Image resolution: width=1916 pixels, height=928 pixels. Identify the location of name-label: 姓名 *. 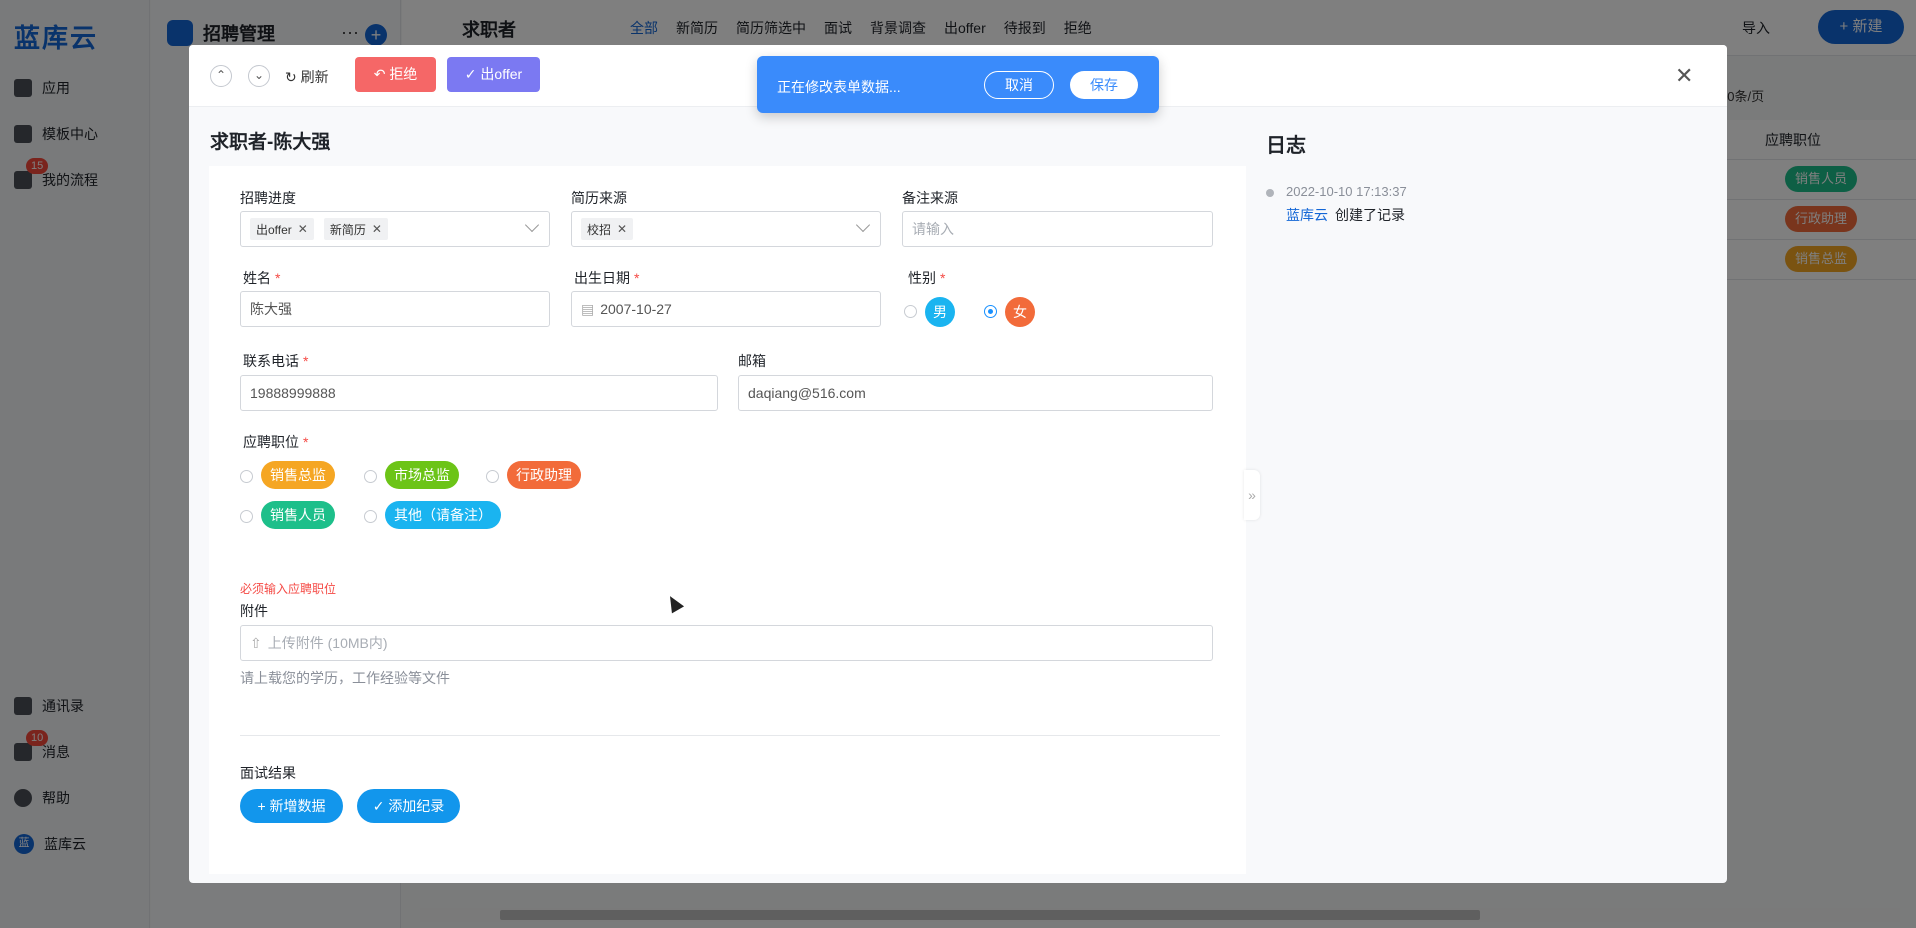
(262, 278).